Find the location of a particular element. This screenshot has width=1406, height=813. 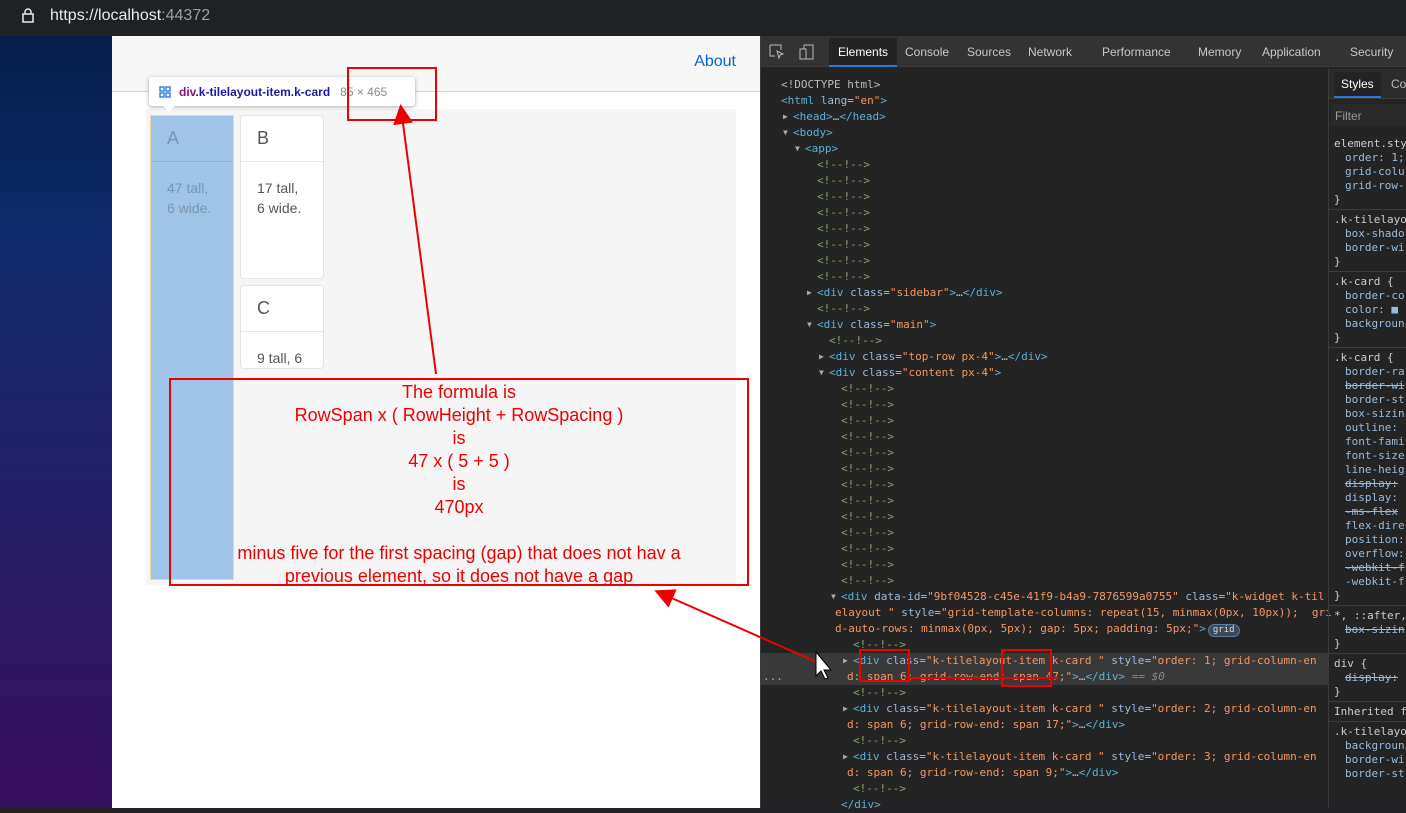

arrow-to-dimensions is located at coordinates (415, 239).